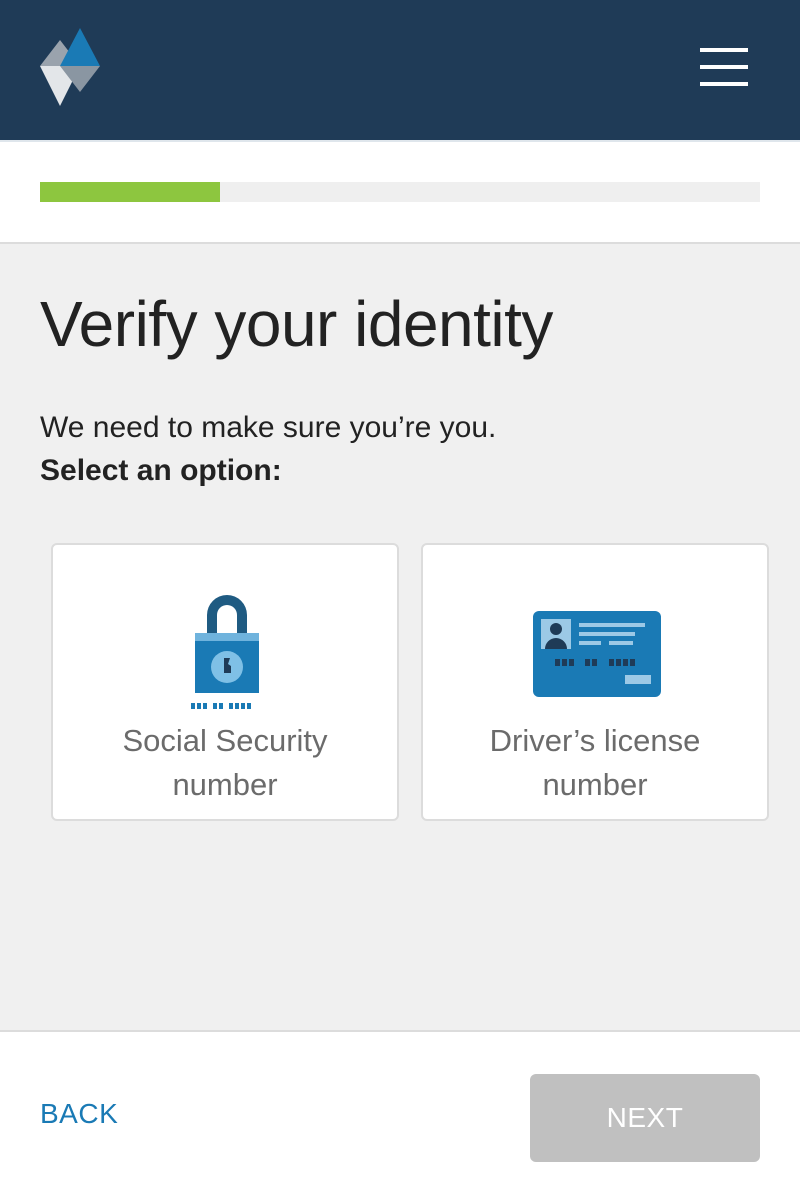 This screenshot has height=1200, width=800. I want to click on id-card-icon, so click(597, 654).